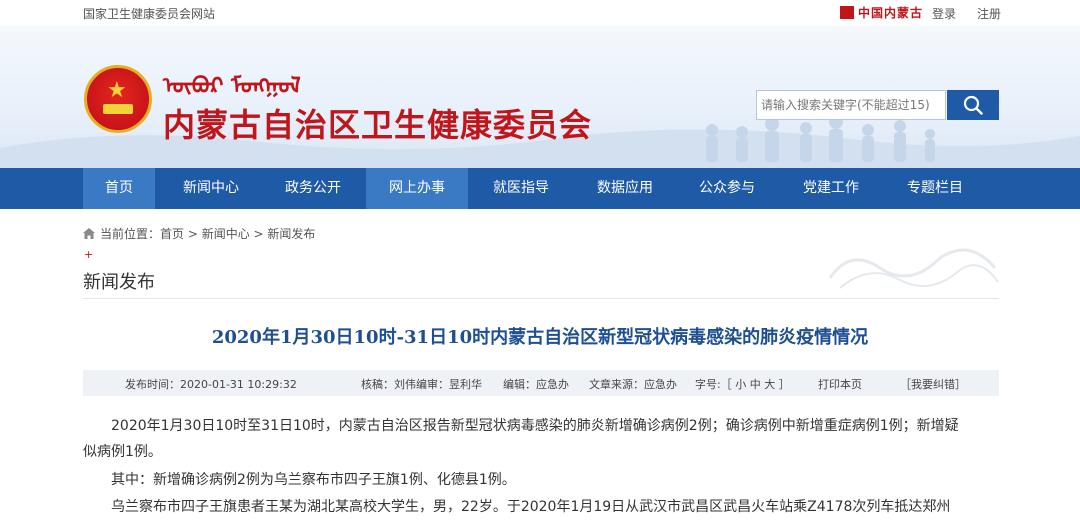 This screenshot has height=520, width=1080. I want to click on nav-item-news-center: 新闻中心, so click(211, 188).